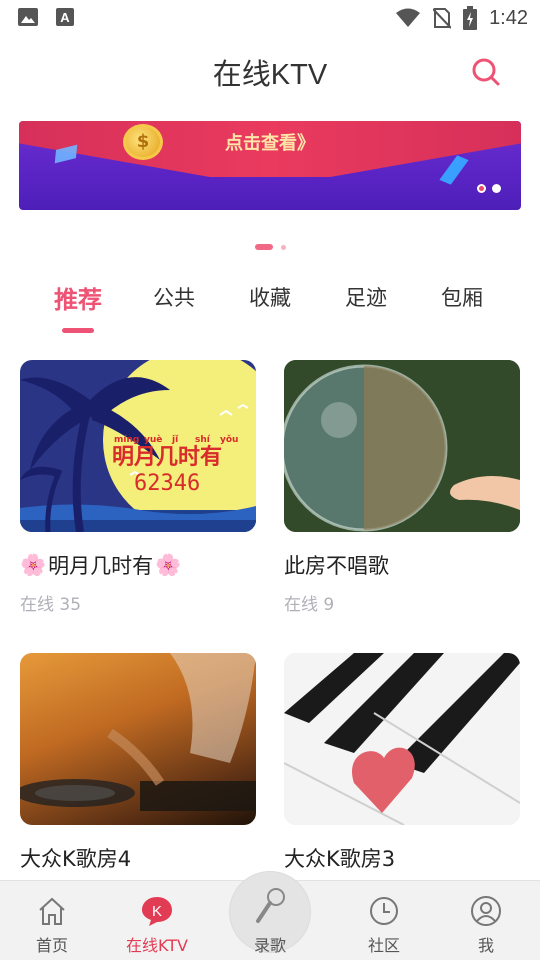  What do you see at coordinates (462, 297) in the screenshot?
I see `tab-private-rooms: 包厢` at bounding box center [462, 297].